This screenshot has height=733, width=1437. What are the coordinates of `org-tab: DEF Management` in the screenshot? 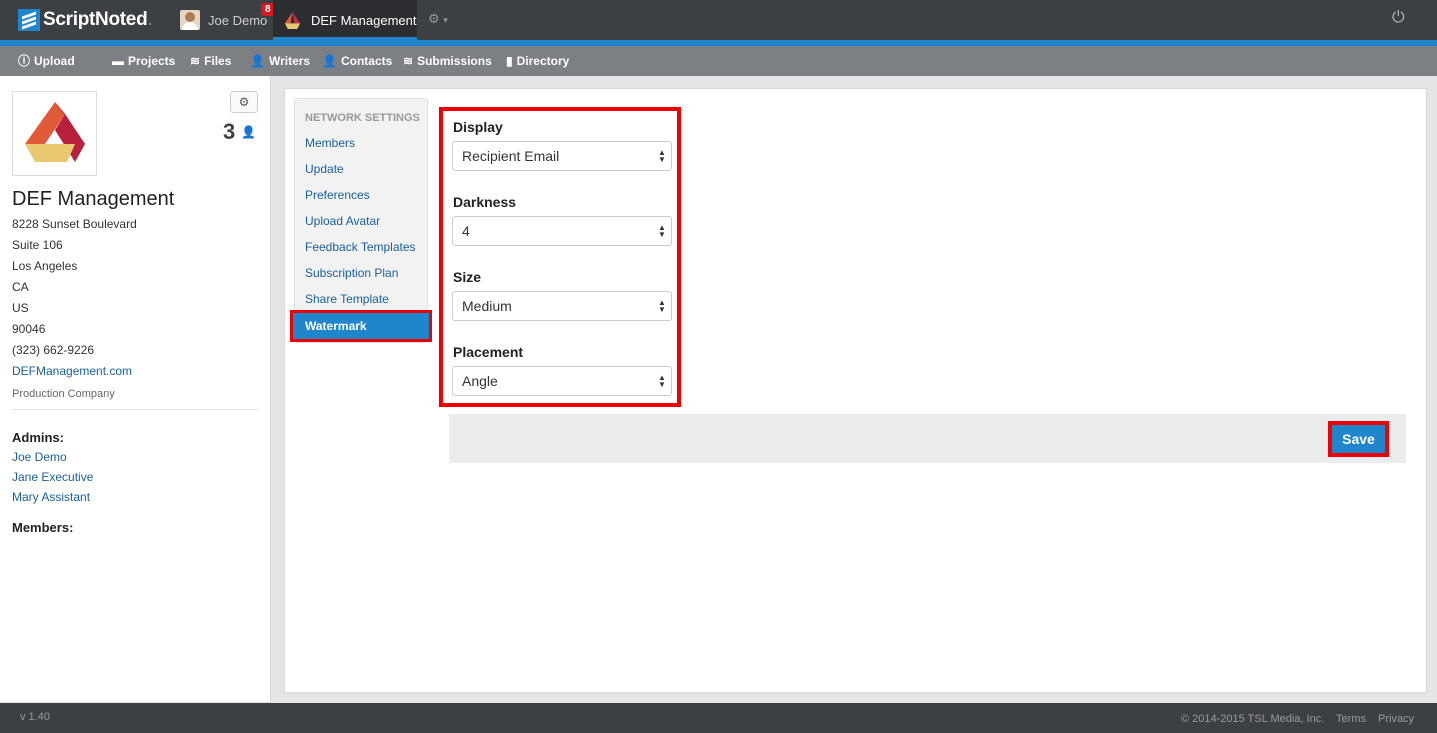 It's located at (345, 20).